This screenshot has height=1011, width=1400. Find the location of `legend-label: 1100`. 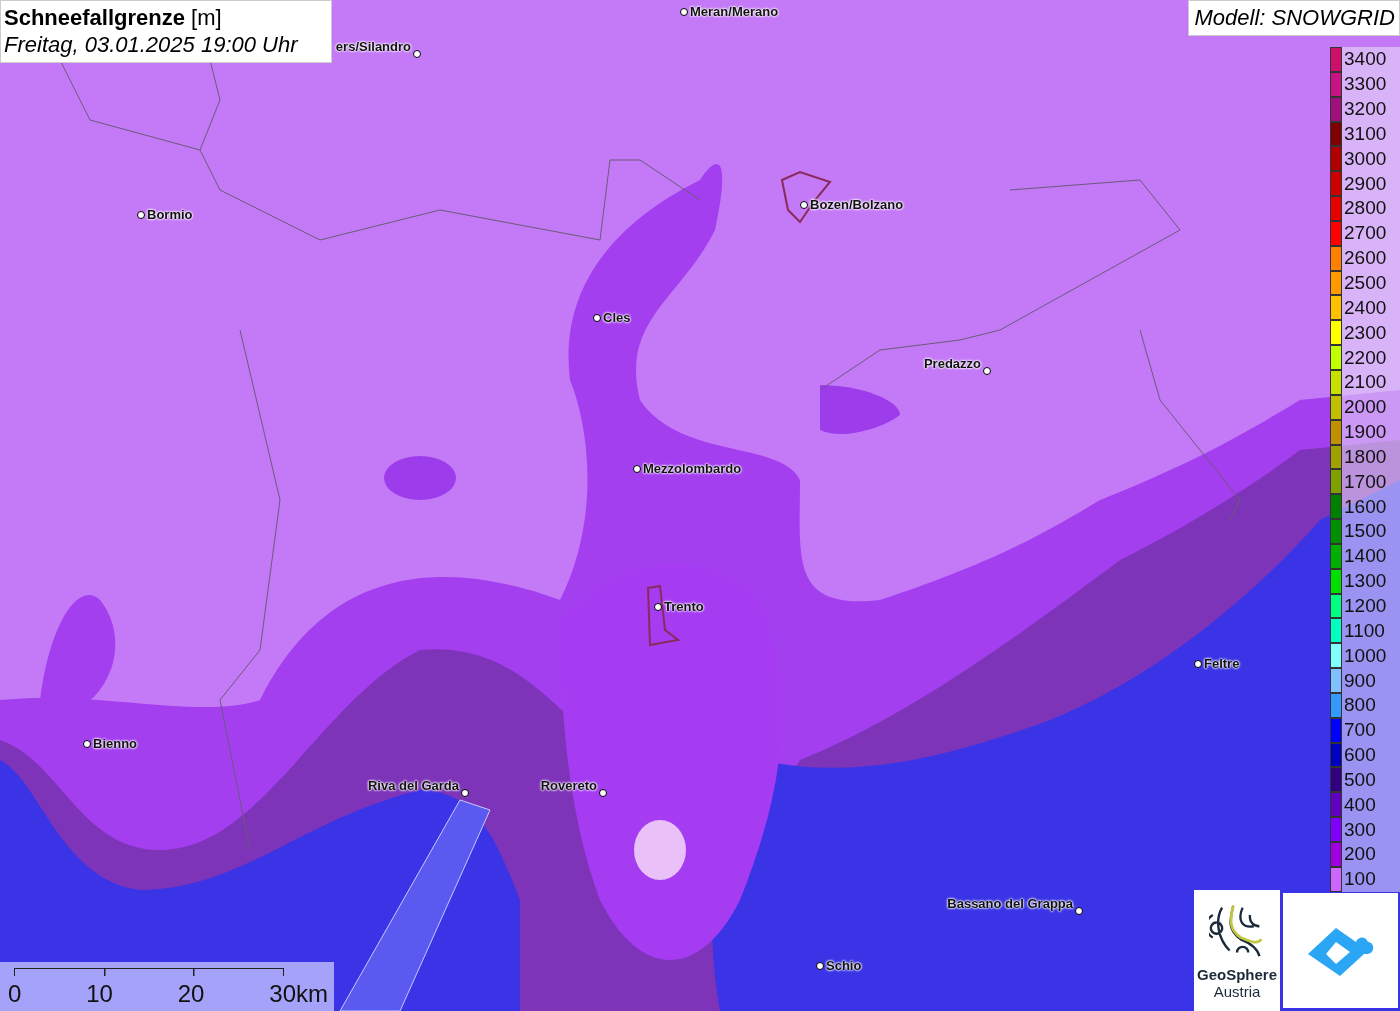

legend-label: 1100 is located at coordinates (1364, 630).